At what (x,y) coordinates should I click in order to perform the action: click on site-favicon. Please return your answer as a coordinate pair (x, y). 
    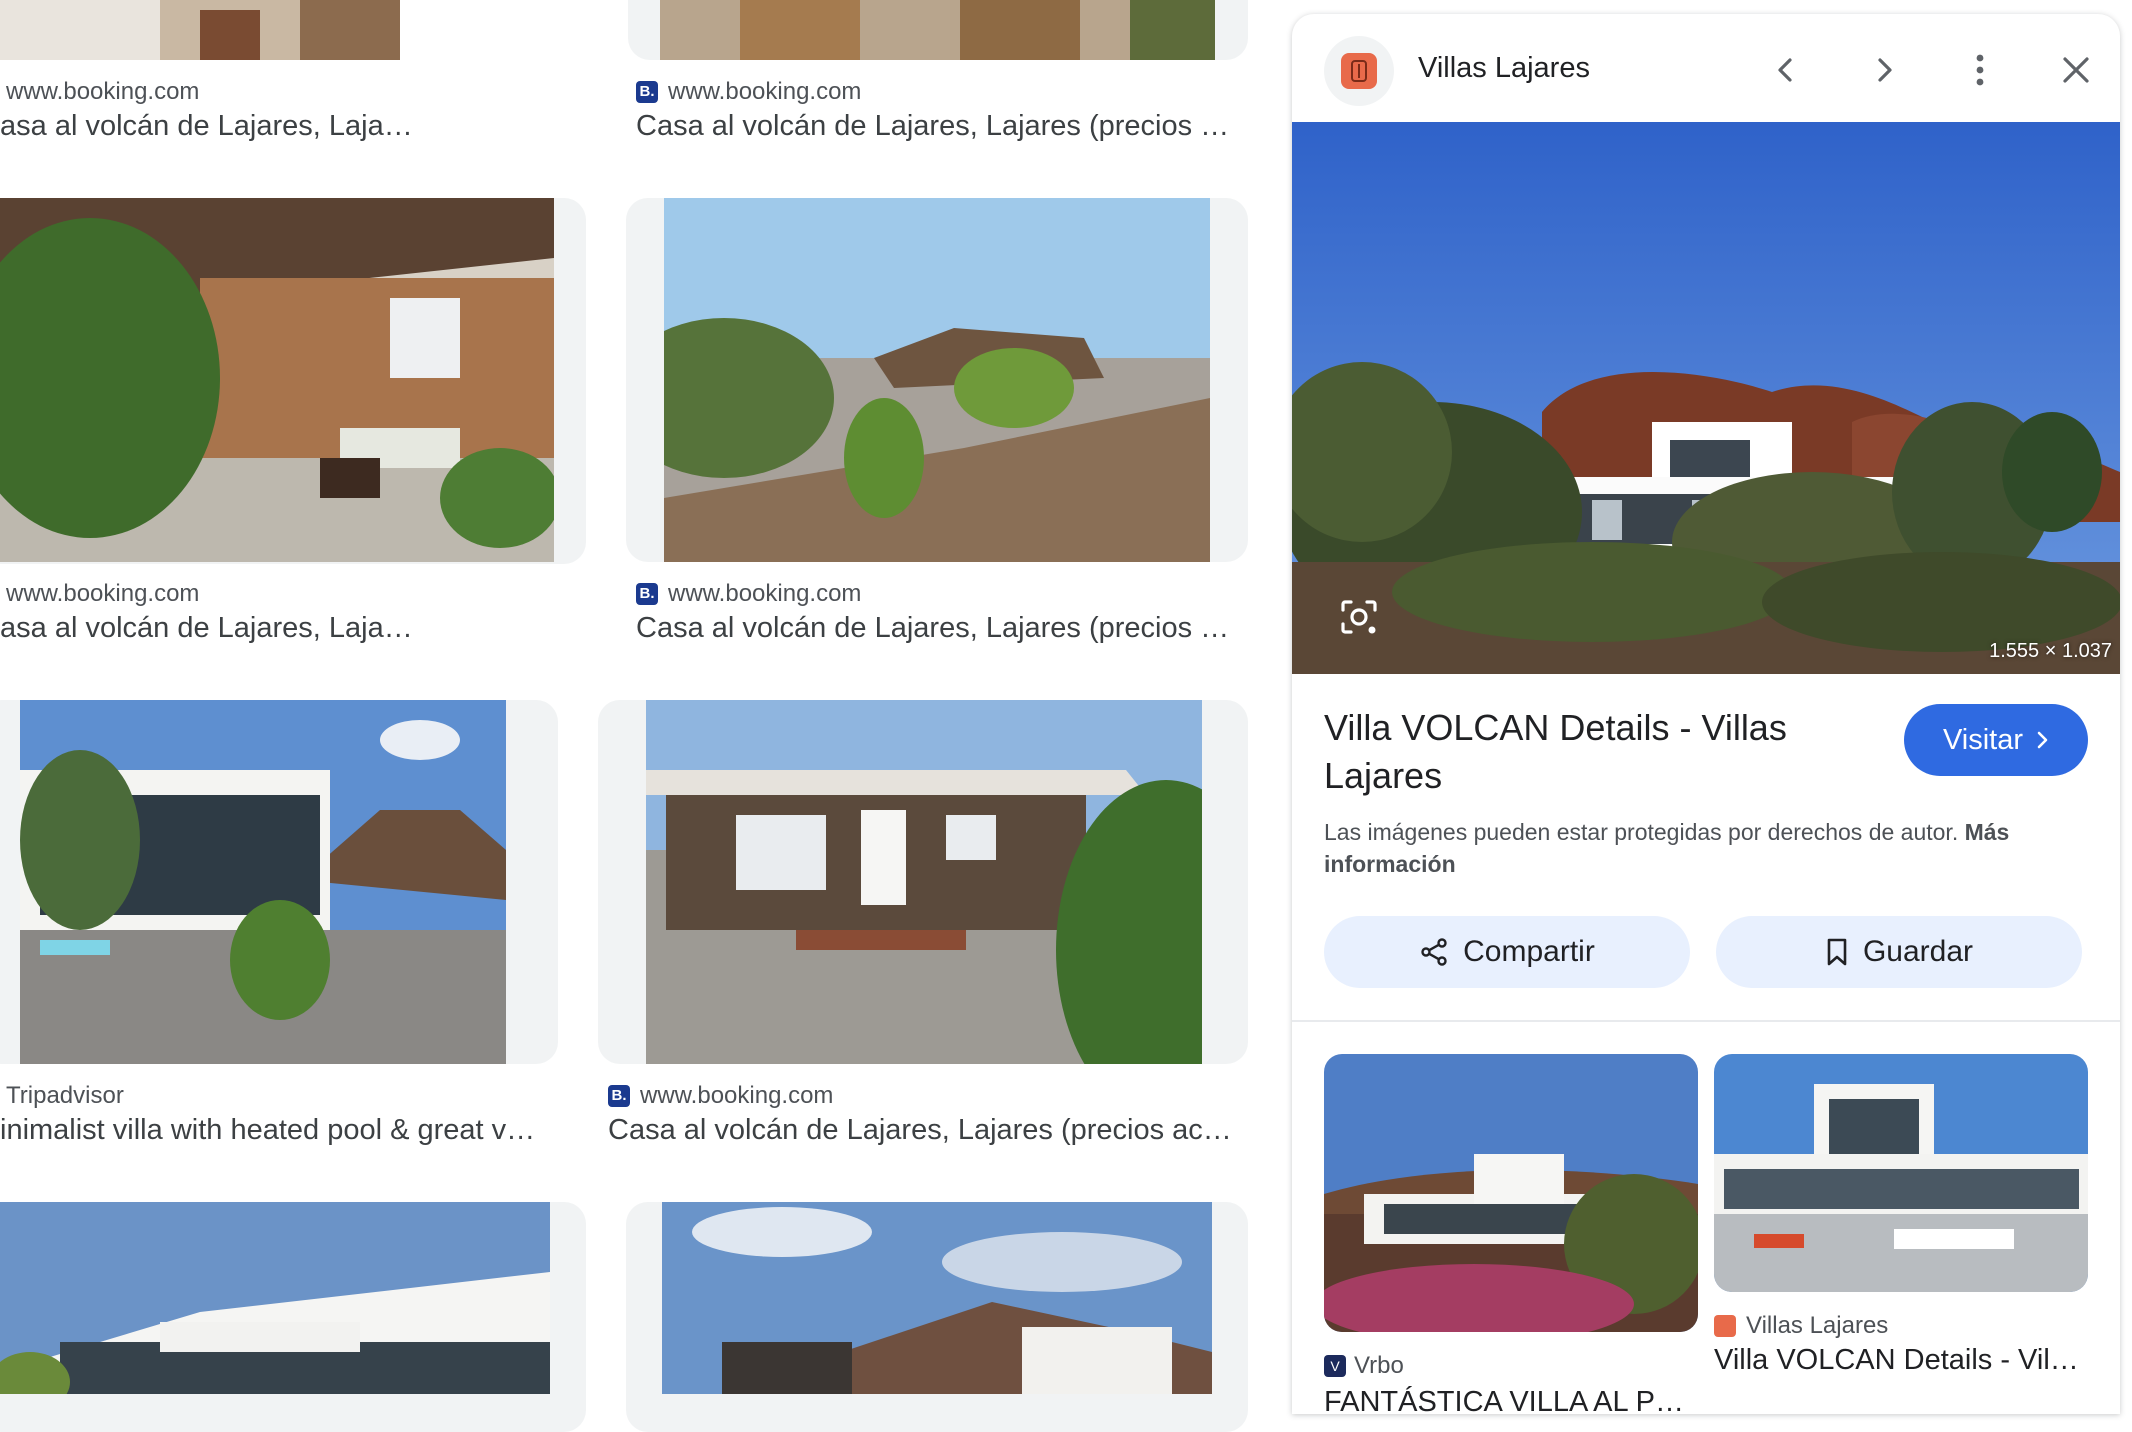
    Looking at the image, I should click on (1359, 71).